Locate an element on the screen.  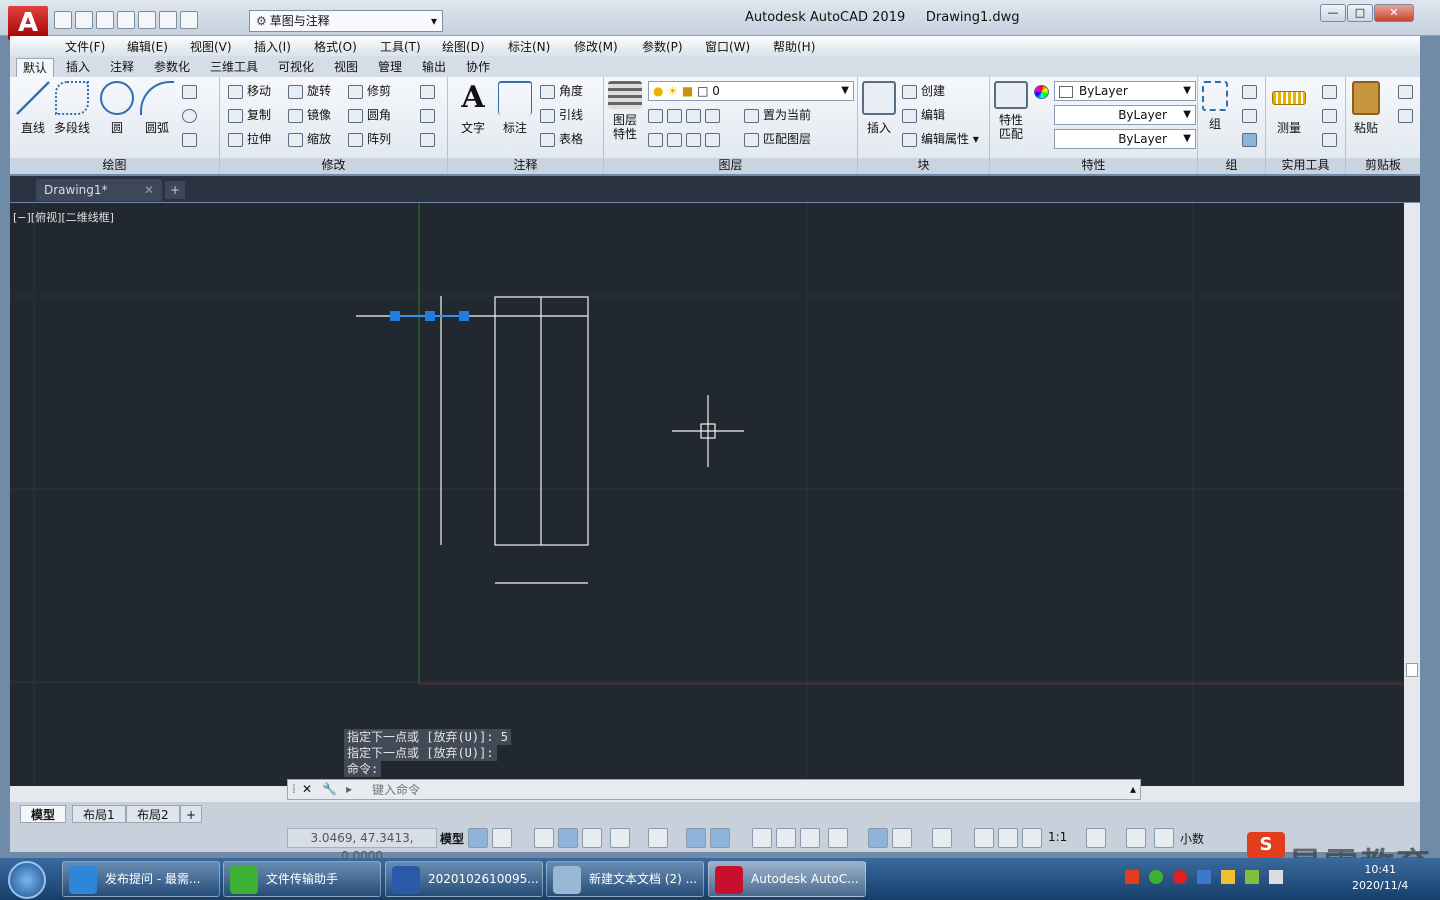
scroll-thumb is located at coordinates (1412, 670).